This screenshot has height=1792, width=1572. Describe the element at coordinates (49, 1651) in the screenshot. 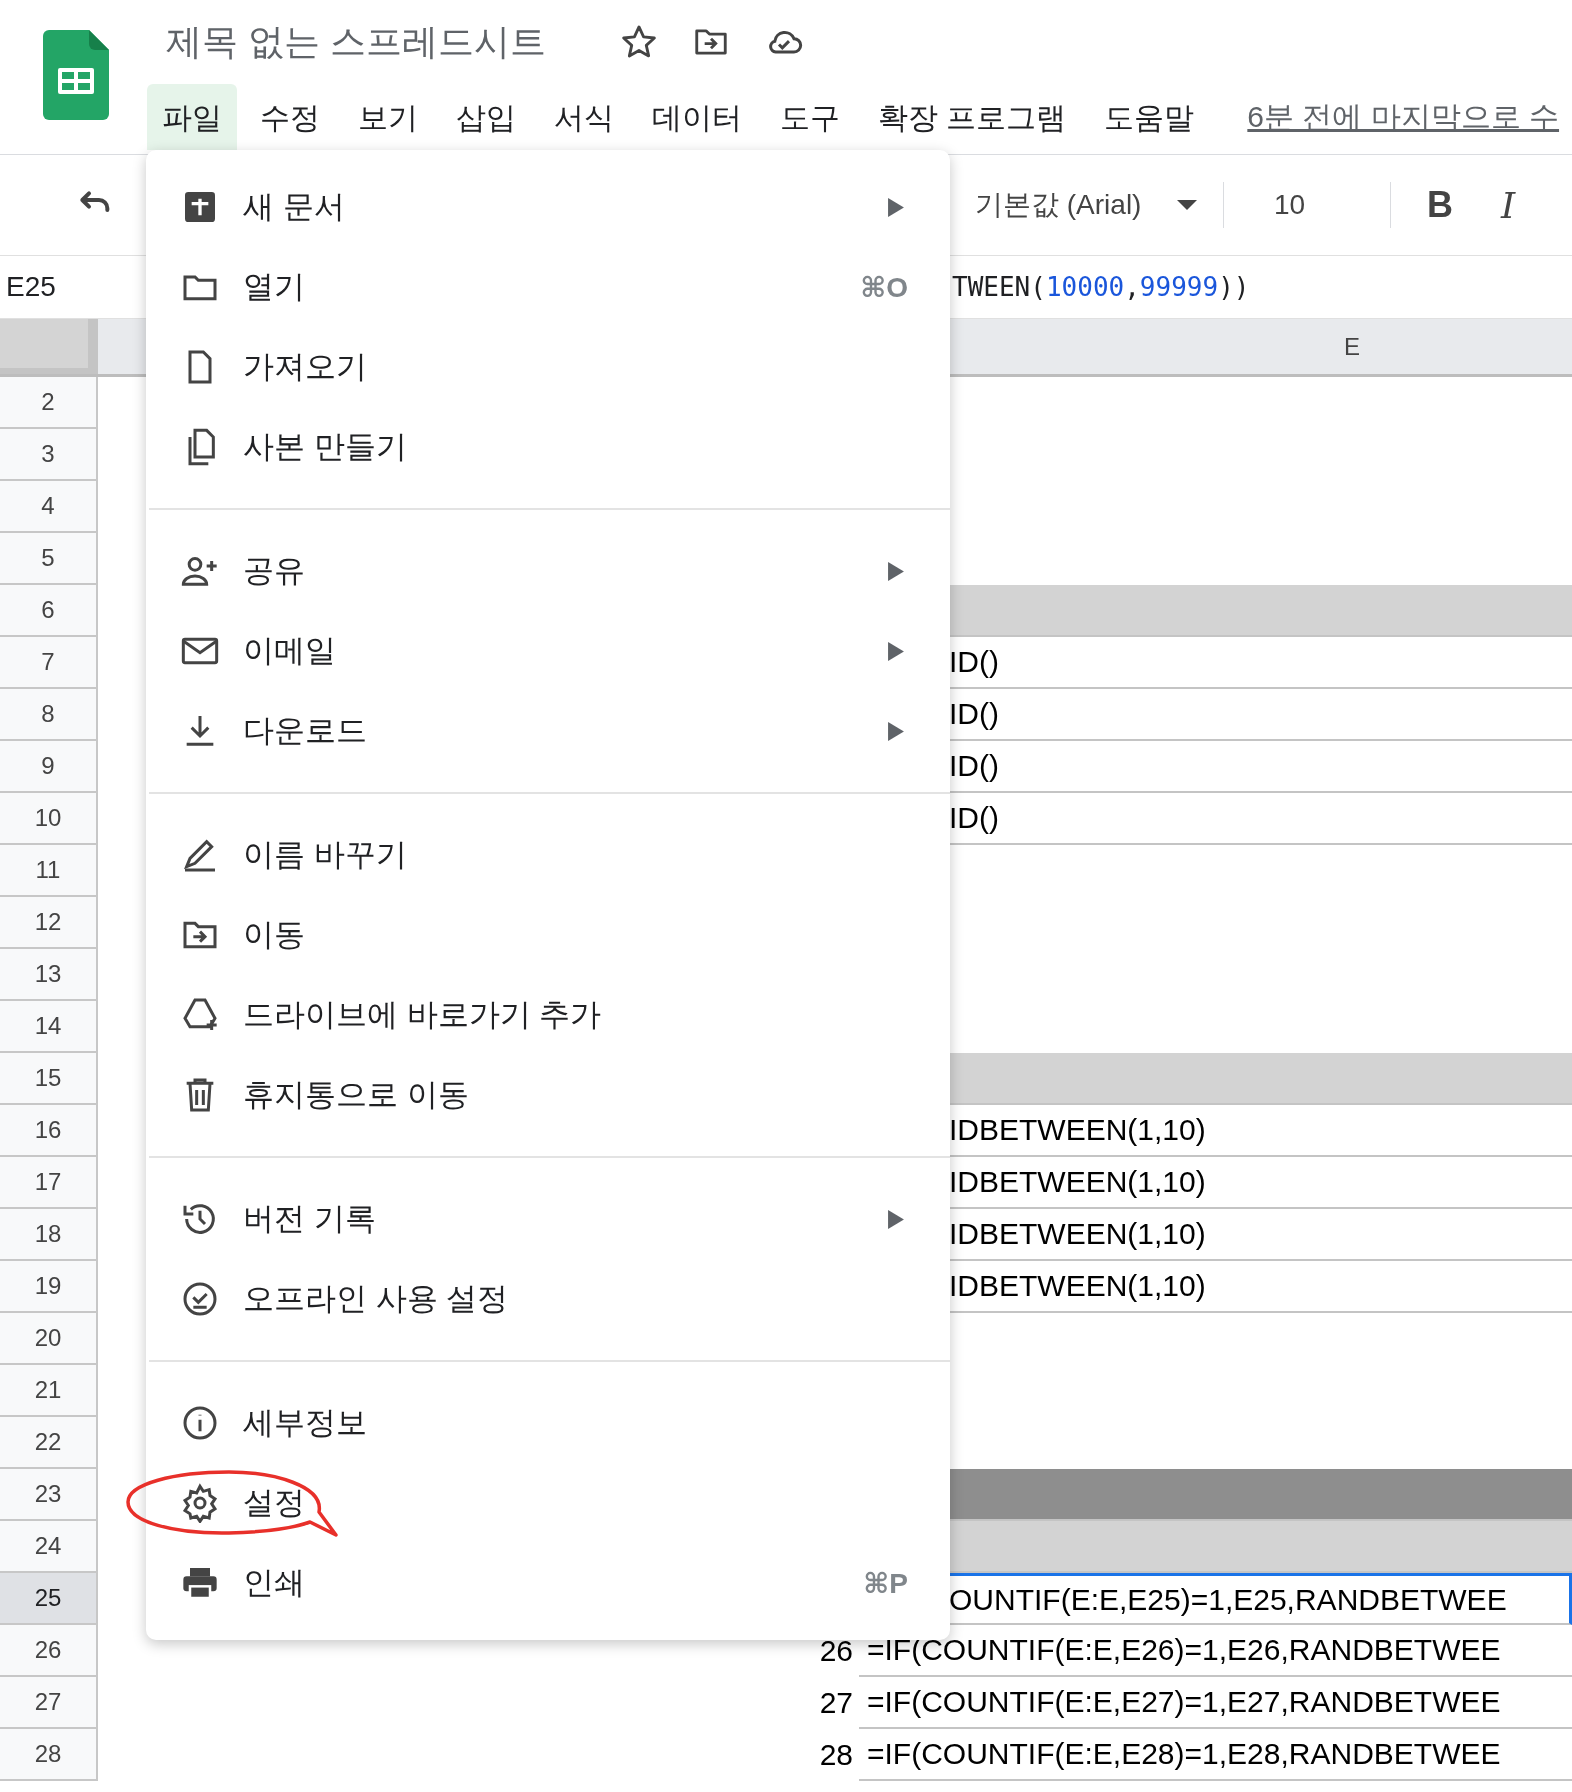

I see `row-header: 26` at that location.